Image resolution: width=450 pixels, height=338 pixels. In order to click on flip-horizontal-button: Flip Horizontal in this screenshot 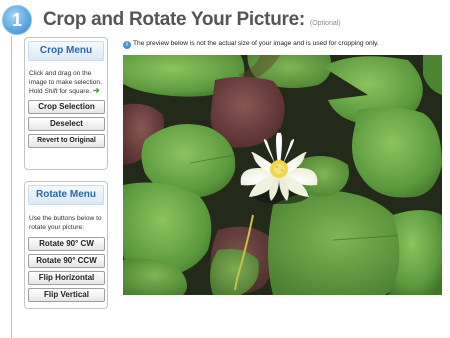, I will do `click(66, 278)`.